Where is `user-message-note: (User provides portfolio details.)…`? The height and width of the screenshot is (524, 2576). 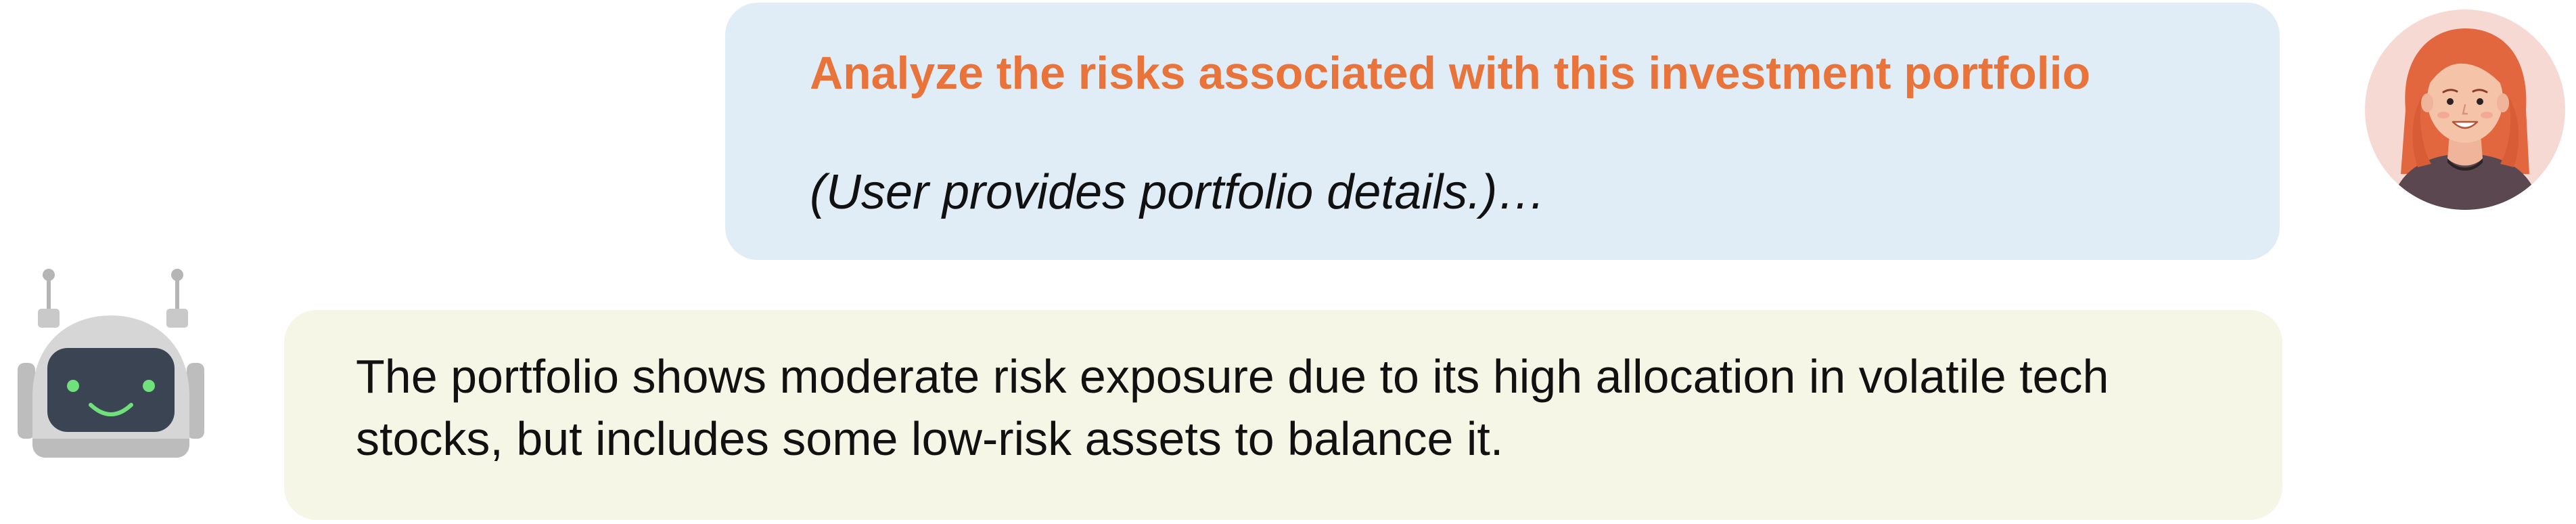
user-message-note: (User provides portfolio details.)… is located at coordinates (1178, 192).